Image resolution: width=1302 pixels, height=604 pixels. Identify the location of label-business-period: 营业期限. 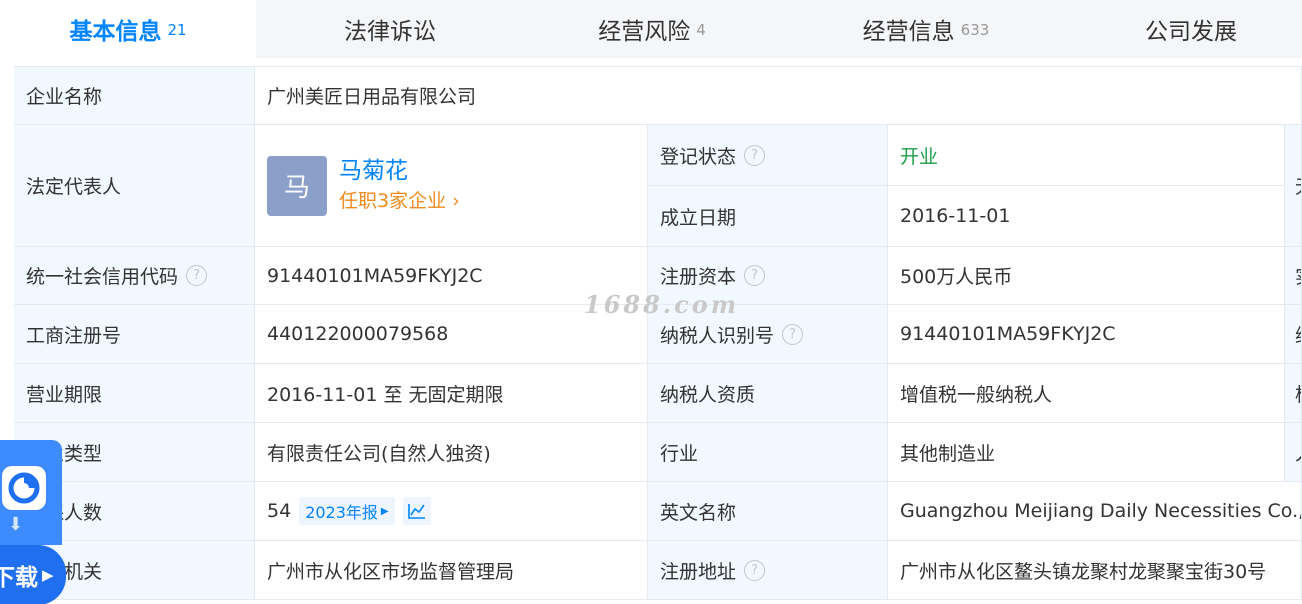
(134, 393).